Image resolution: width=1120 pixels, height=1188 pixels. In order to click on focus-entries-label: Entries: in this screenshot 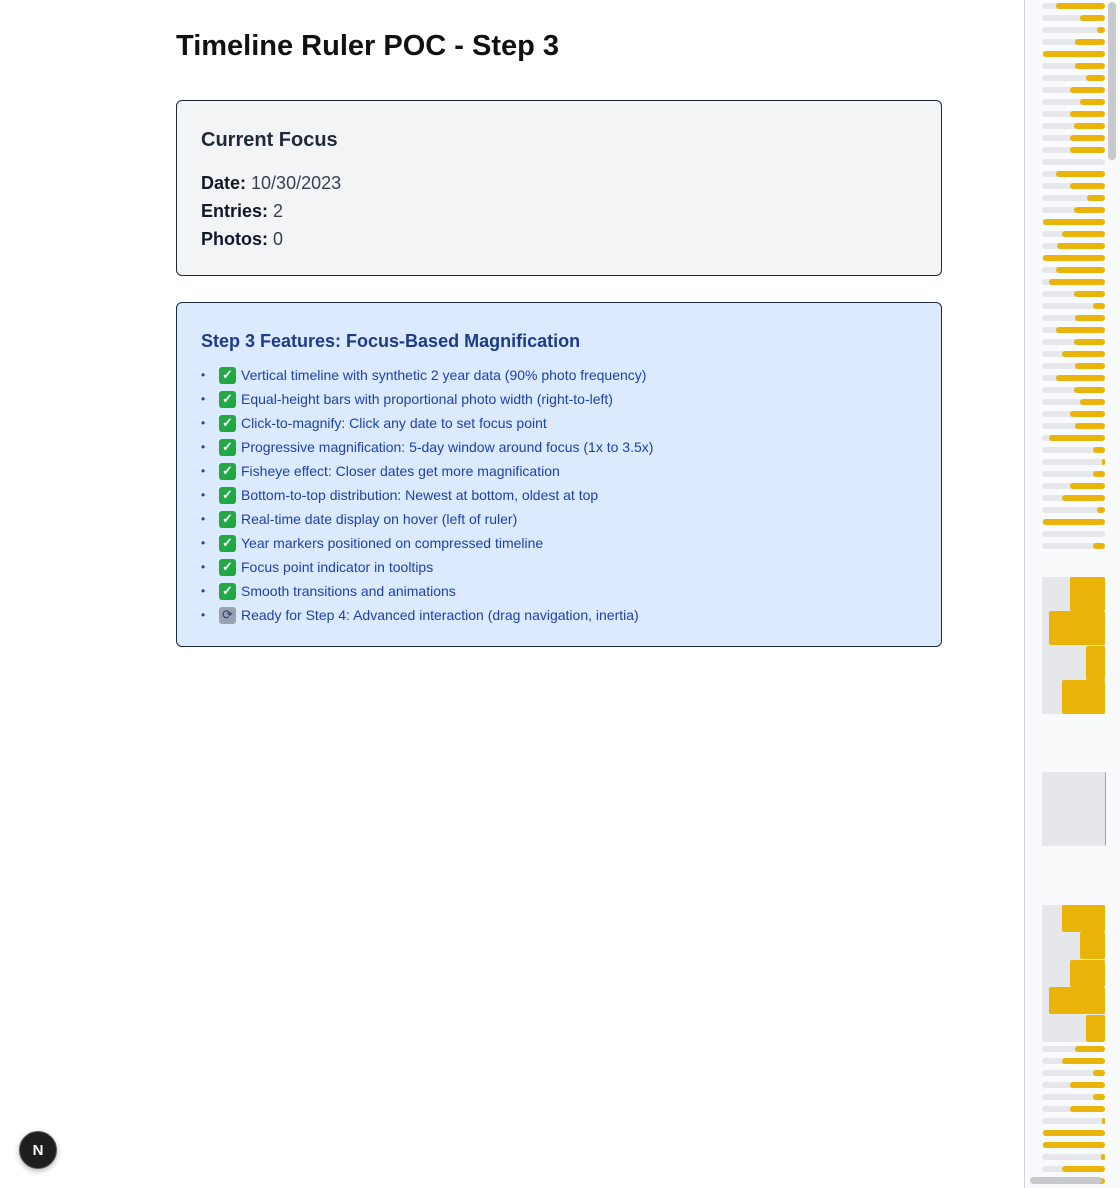, I will do `click(235, 211)`.